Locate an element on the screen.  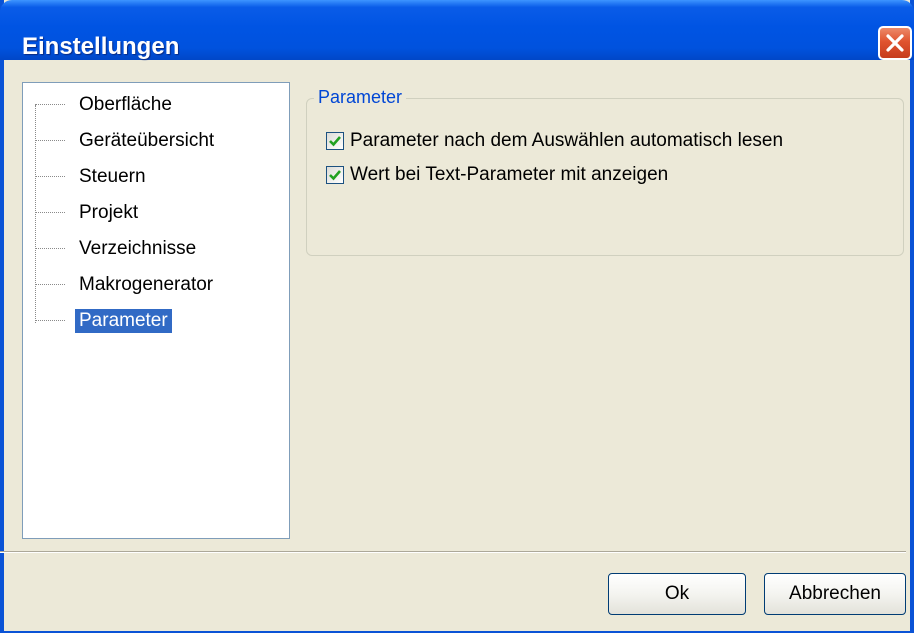
tree-item-oberflaeche: Oberfläche is located at coordinates (155, 104).